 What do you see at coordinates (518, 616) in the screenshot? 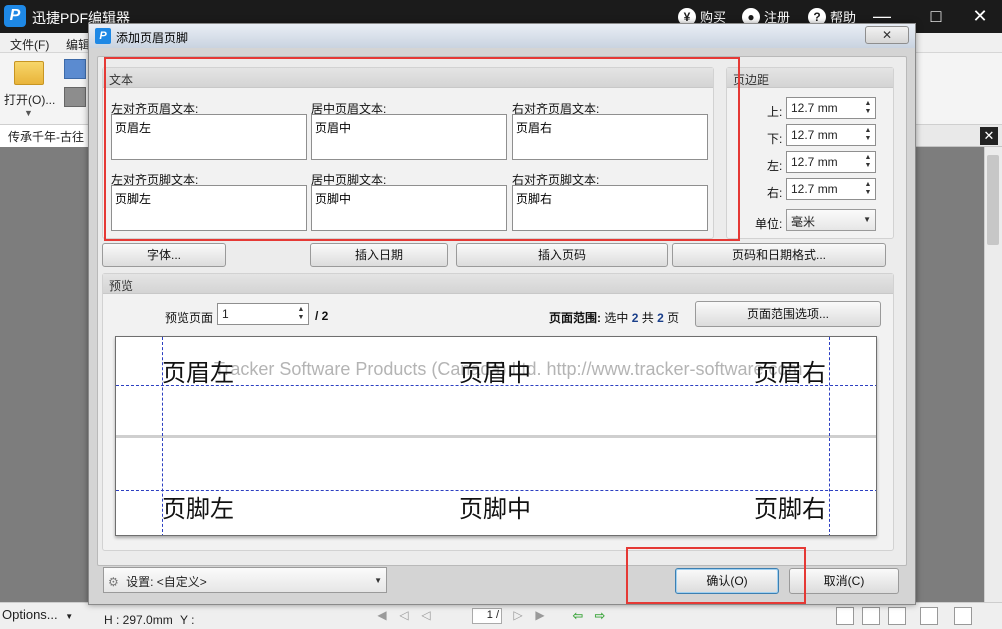
I see `next-icon: ▷` at bounding box center [518, 616].